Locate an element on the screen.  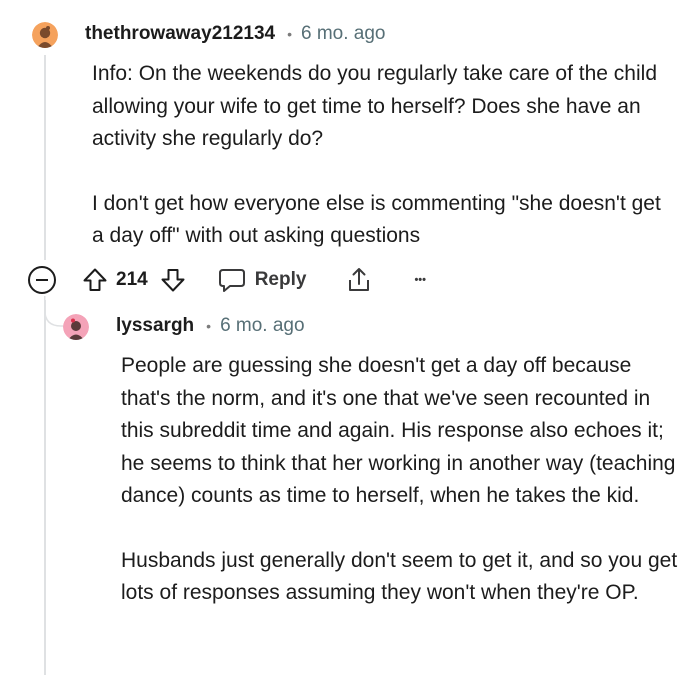
more-icon: ••• is located at coordinates (420, 280).